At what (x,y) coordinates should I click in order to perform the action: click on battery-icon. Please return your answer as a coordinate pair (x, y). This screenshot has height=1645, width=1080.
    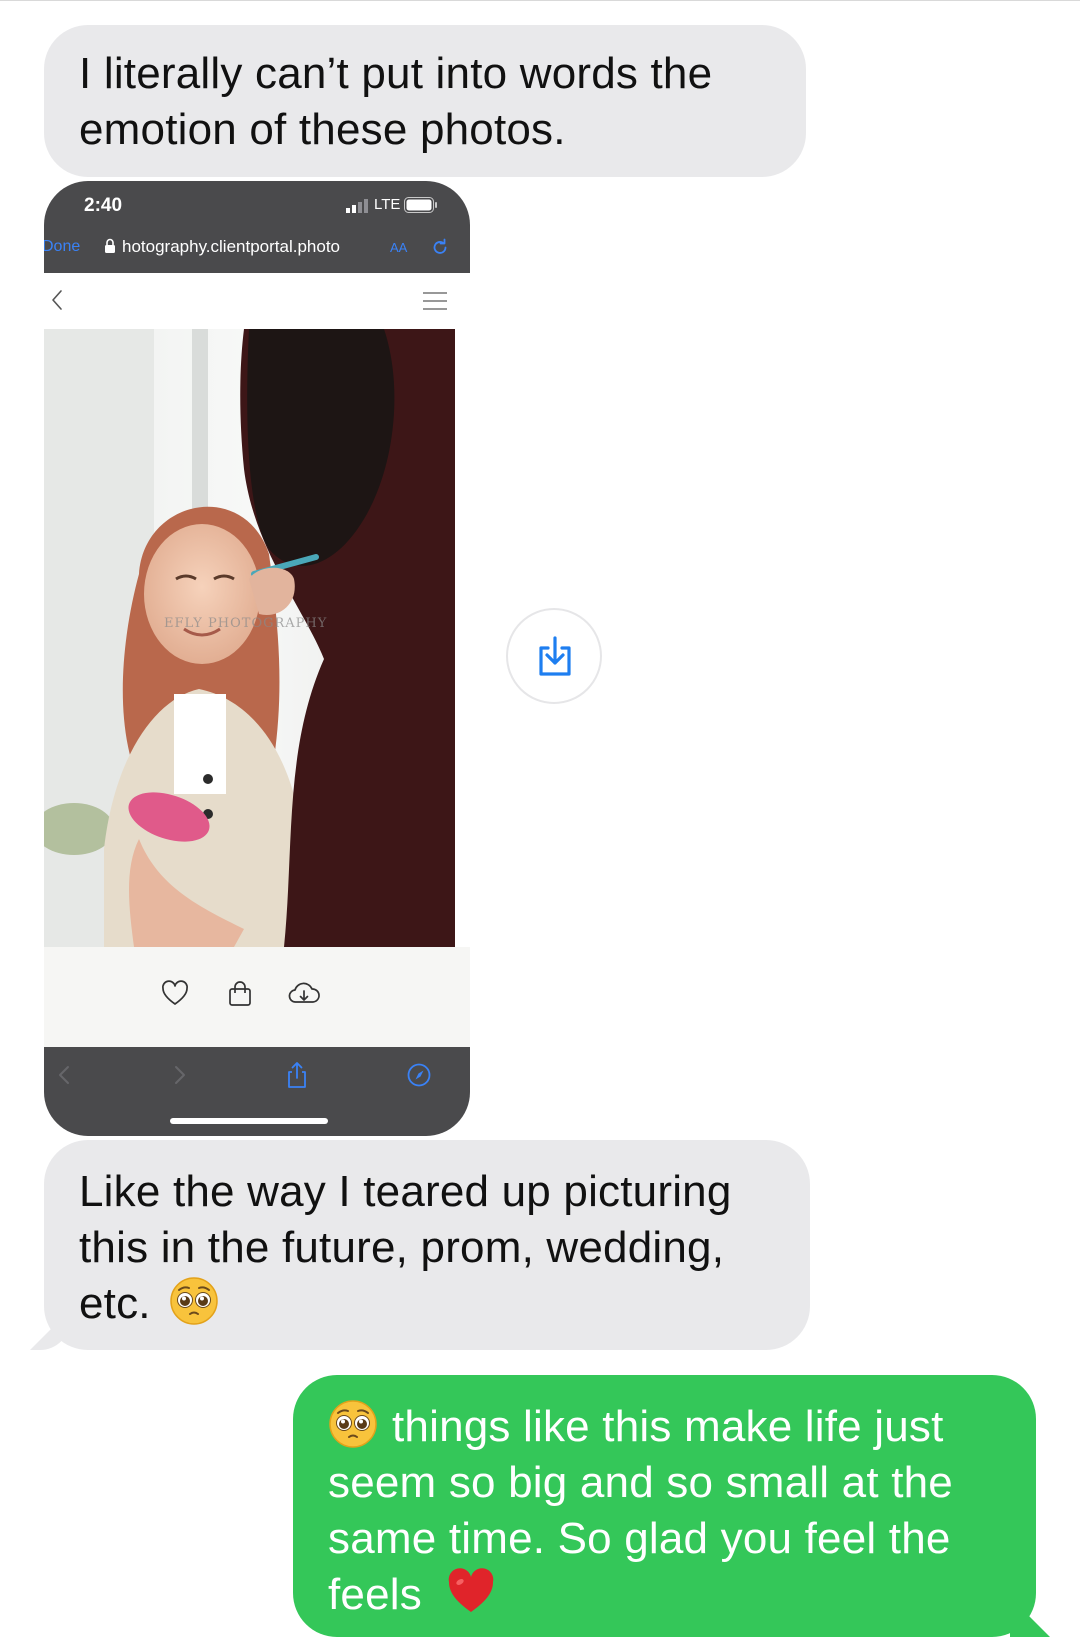
    Looking at the image, I should click on (420, 205).